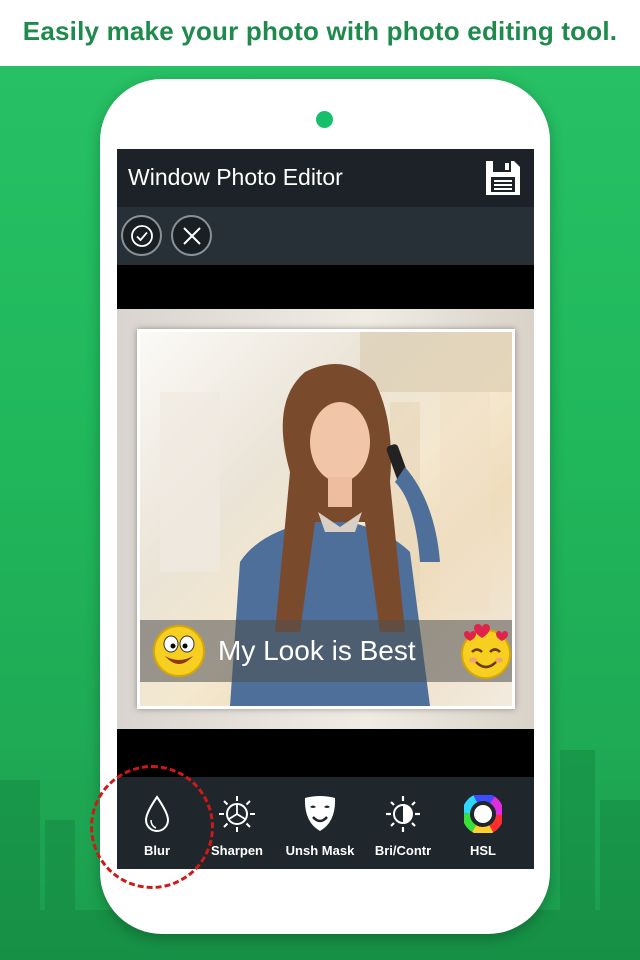 This screenshot has width=640, height=960. What do you see at coordinates (320, 850) in the screenshot?
I see `tool-unsh-mask-label: Unsh Mask` at bounding box center [320, 850].